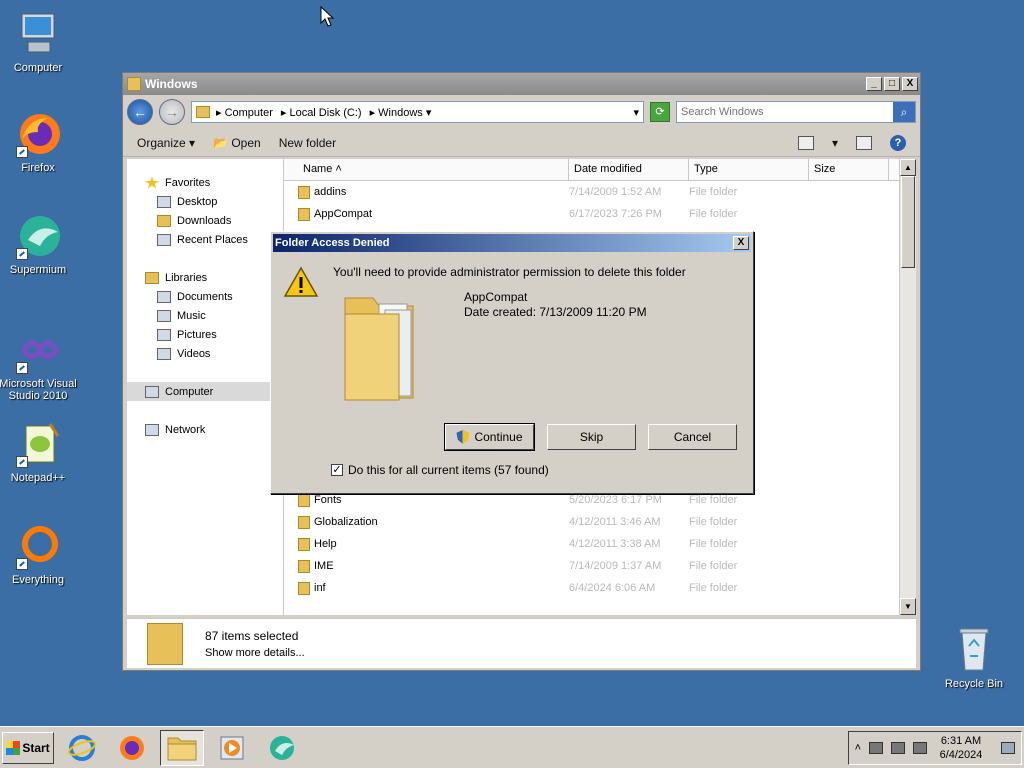 Image resolution: width=1024 pixels, height=768 pixels. I want to click on supermium-icon, so click(38, 236).